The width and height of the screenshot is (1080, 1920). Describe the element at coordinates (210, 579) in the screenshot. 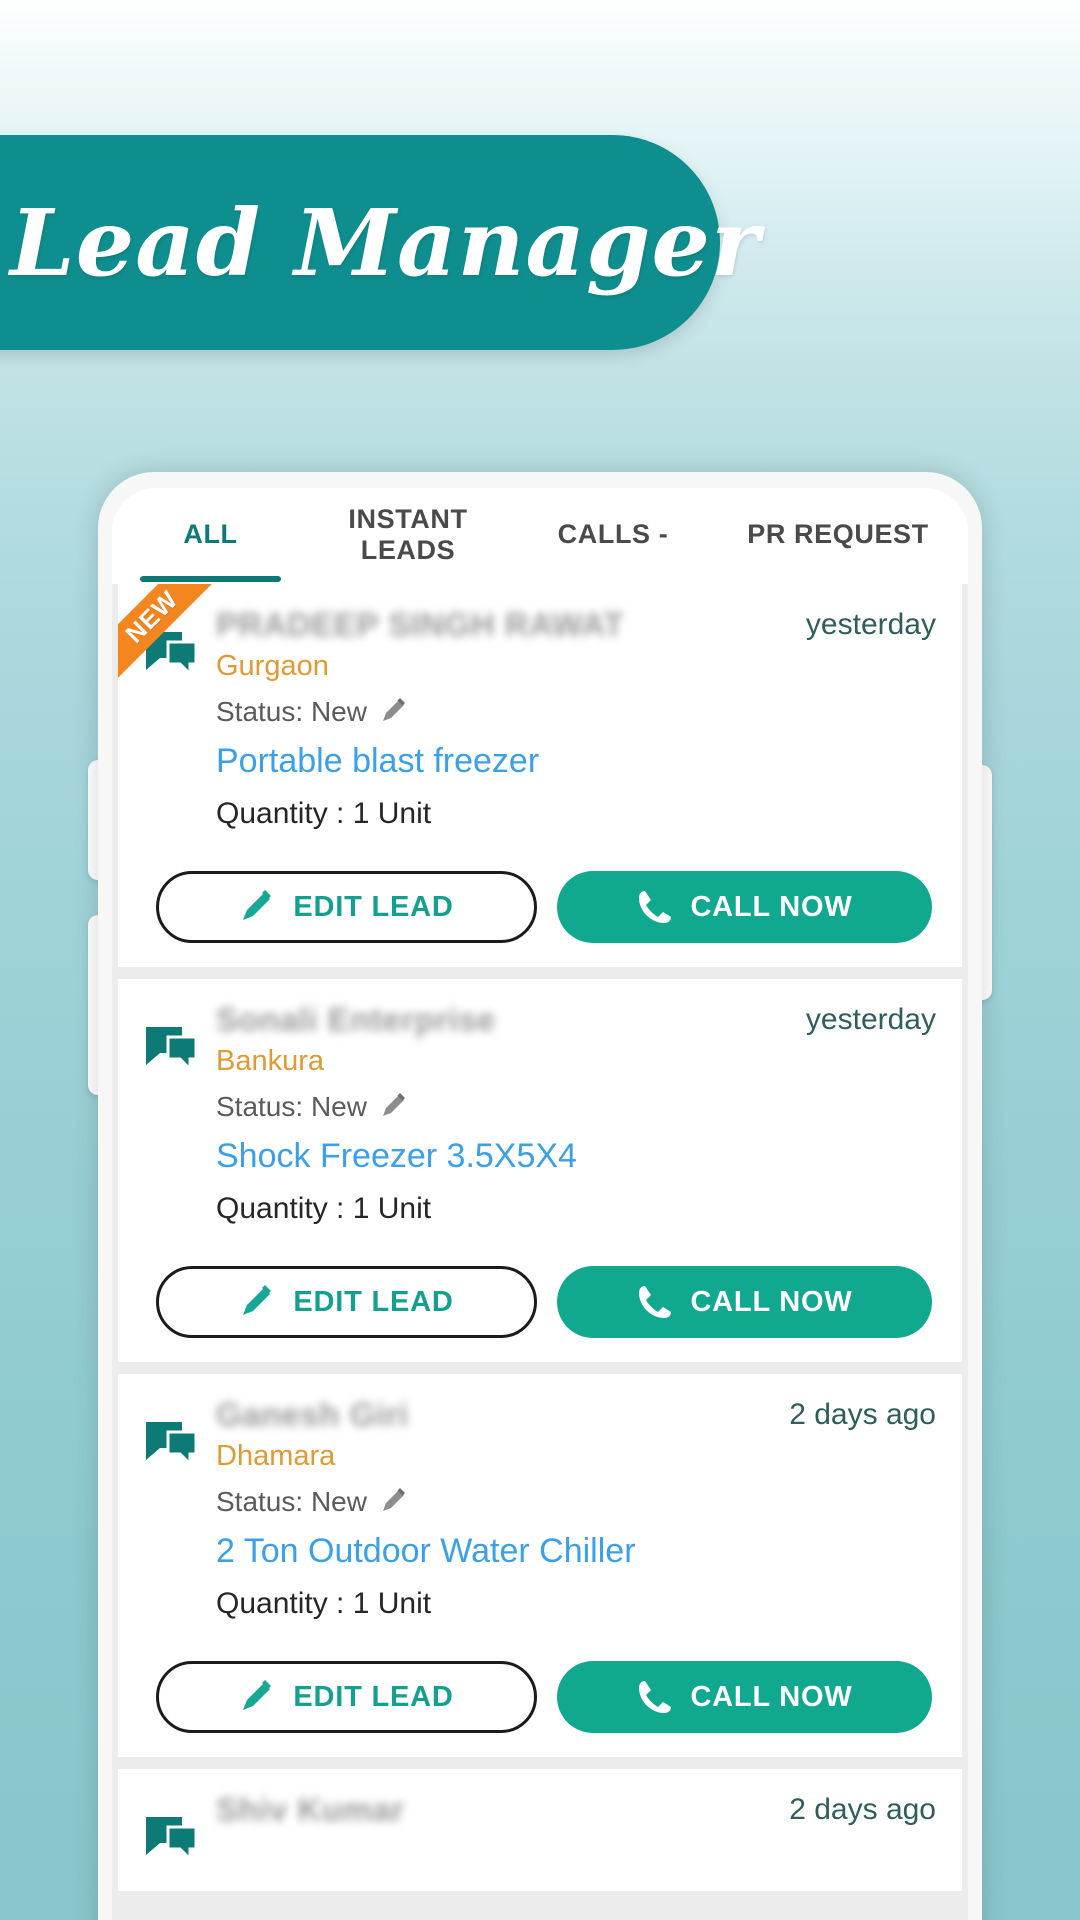

I see `tab-active-indicator` at that location.